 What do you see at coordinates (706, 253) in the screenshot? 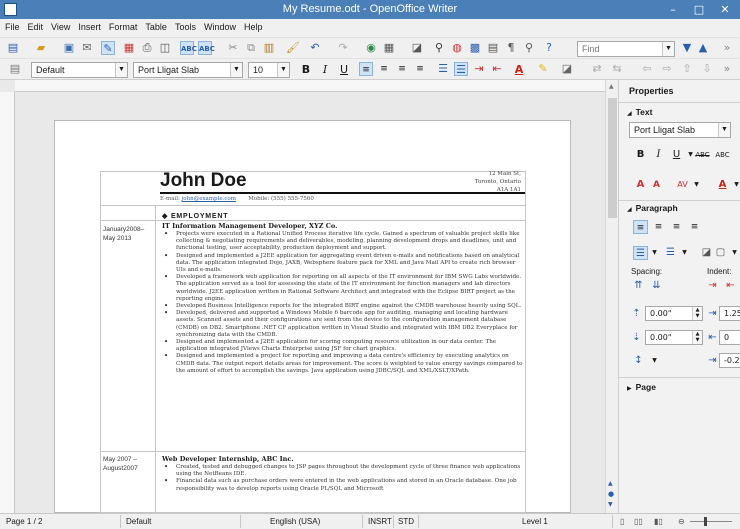
I see `paragraph-background-icon: ◪` at bounding box center [706, 253].